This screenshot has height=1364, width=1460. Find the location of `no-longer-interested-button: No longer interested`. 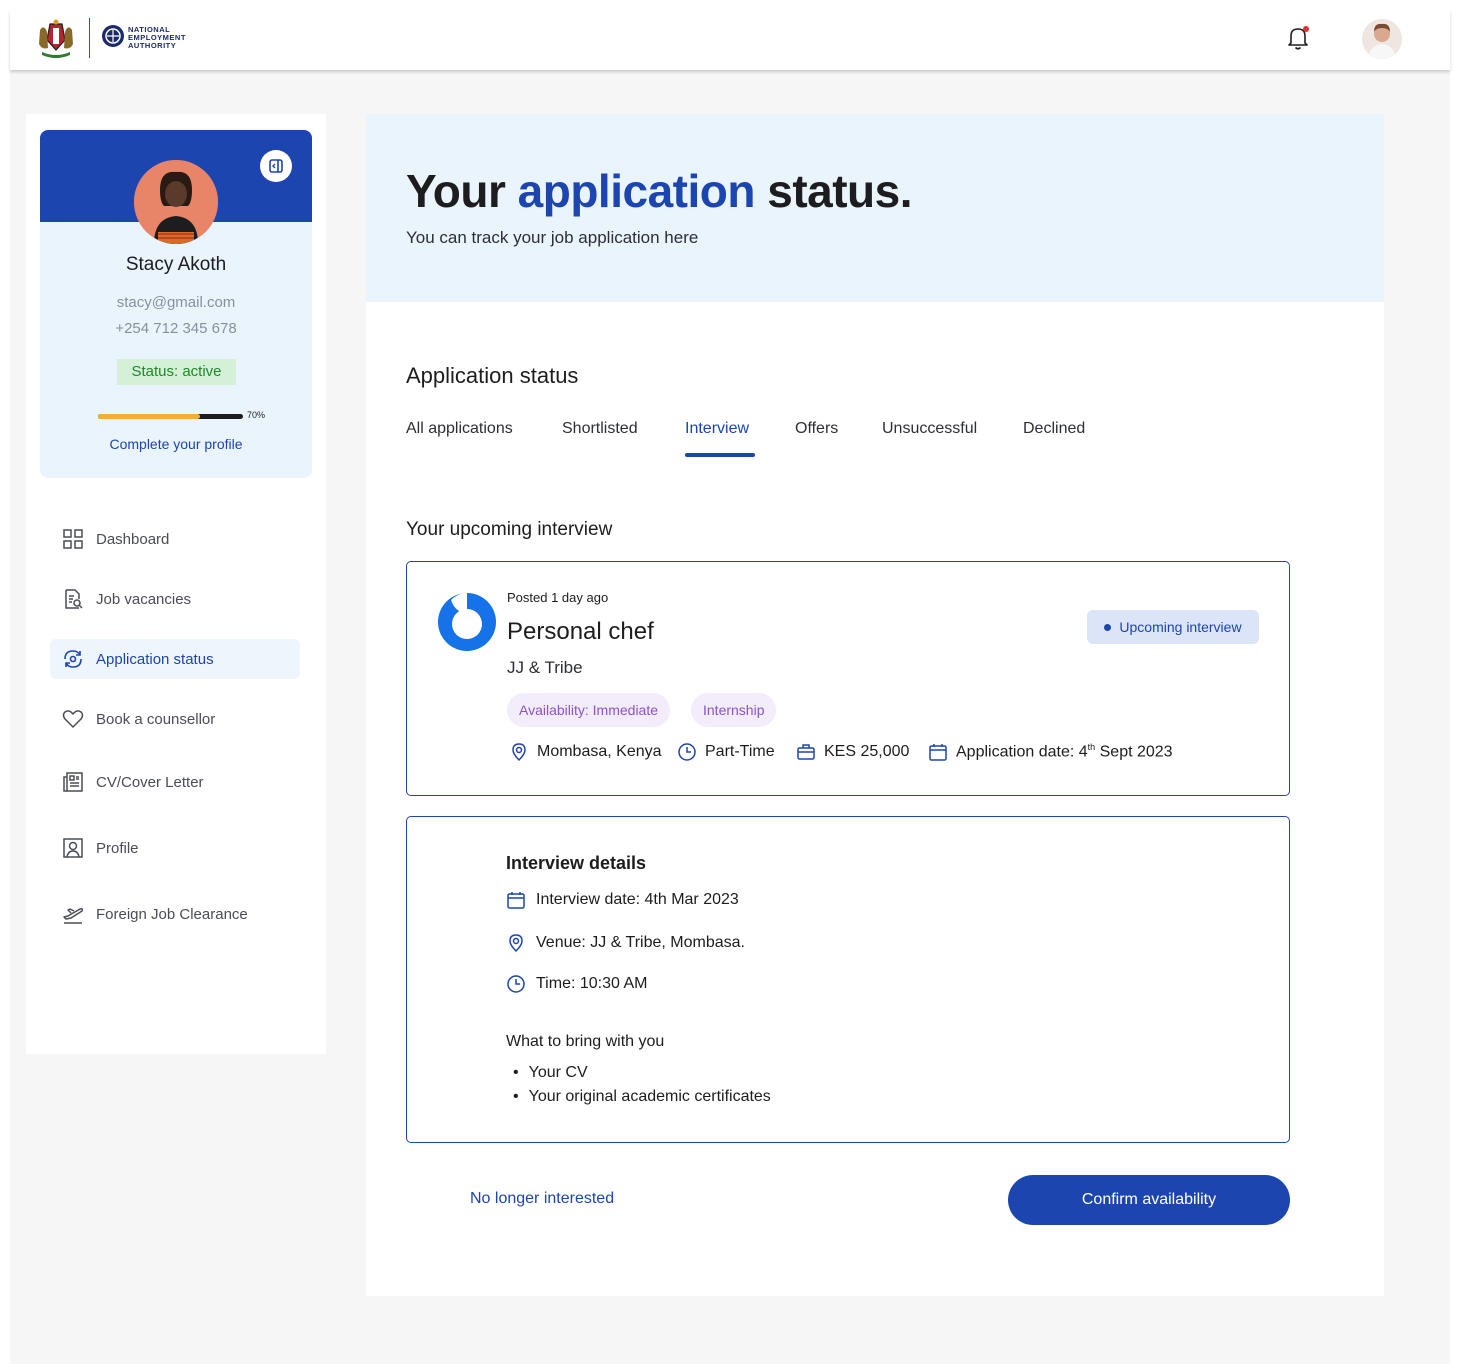

no-longer-interested-button: No longer interested is located at coordinates (542, 1199).